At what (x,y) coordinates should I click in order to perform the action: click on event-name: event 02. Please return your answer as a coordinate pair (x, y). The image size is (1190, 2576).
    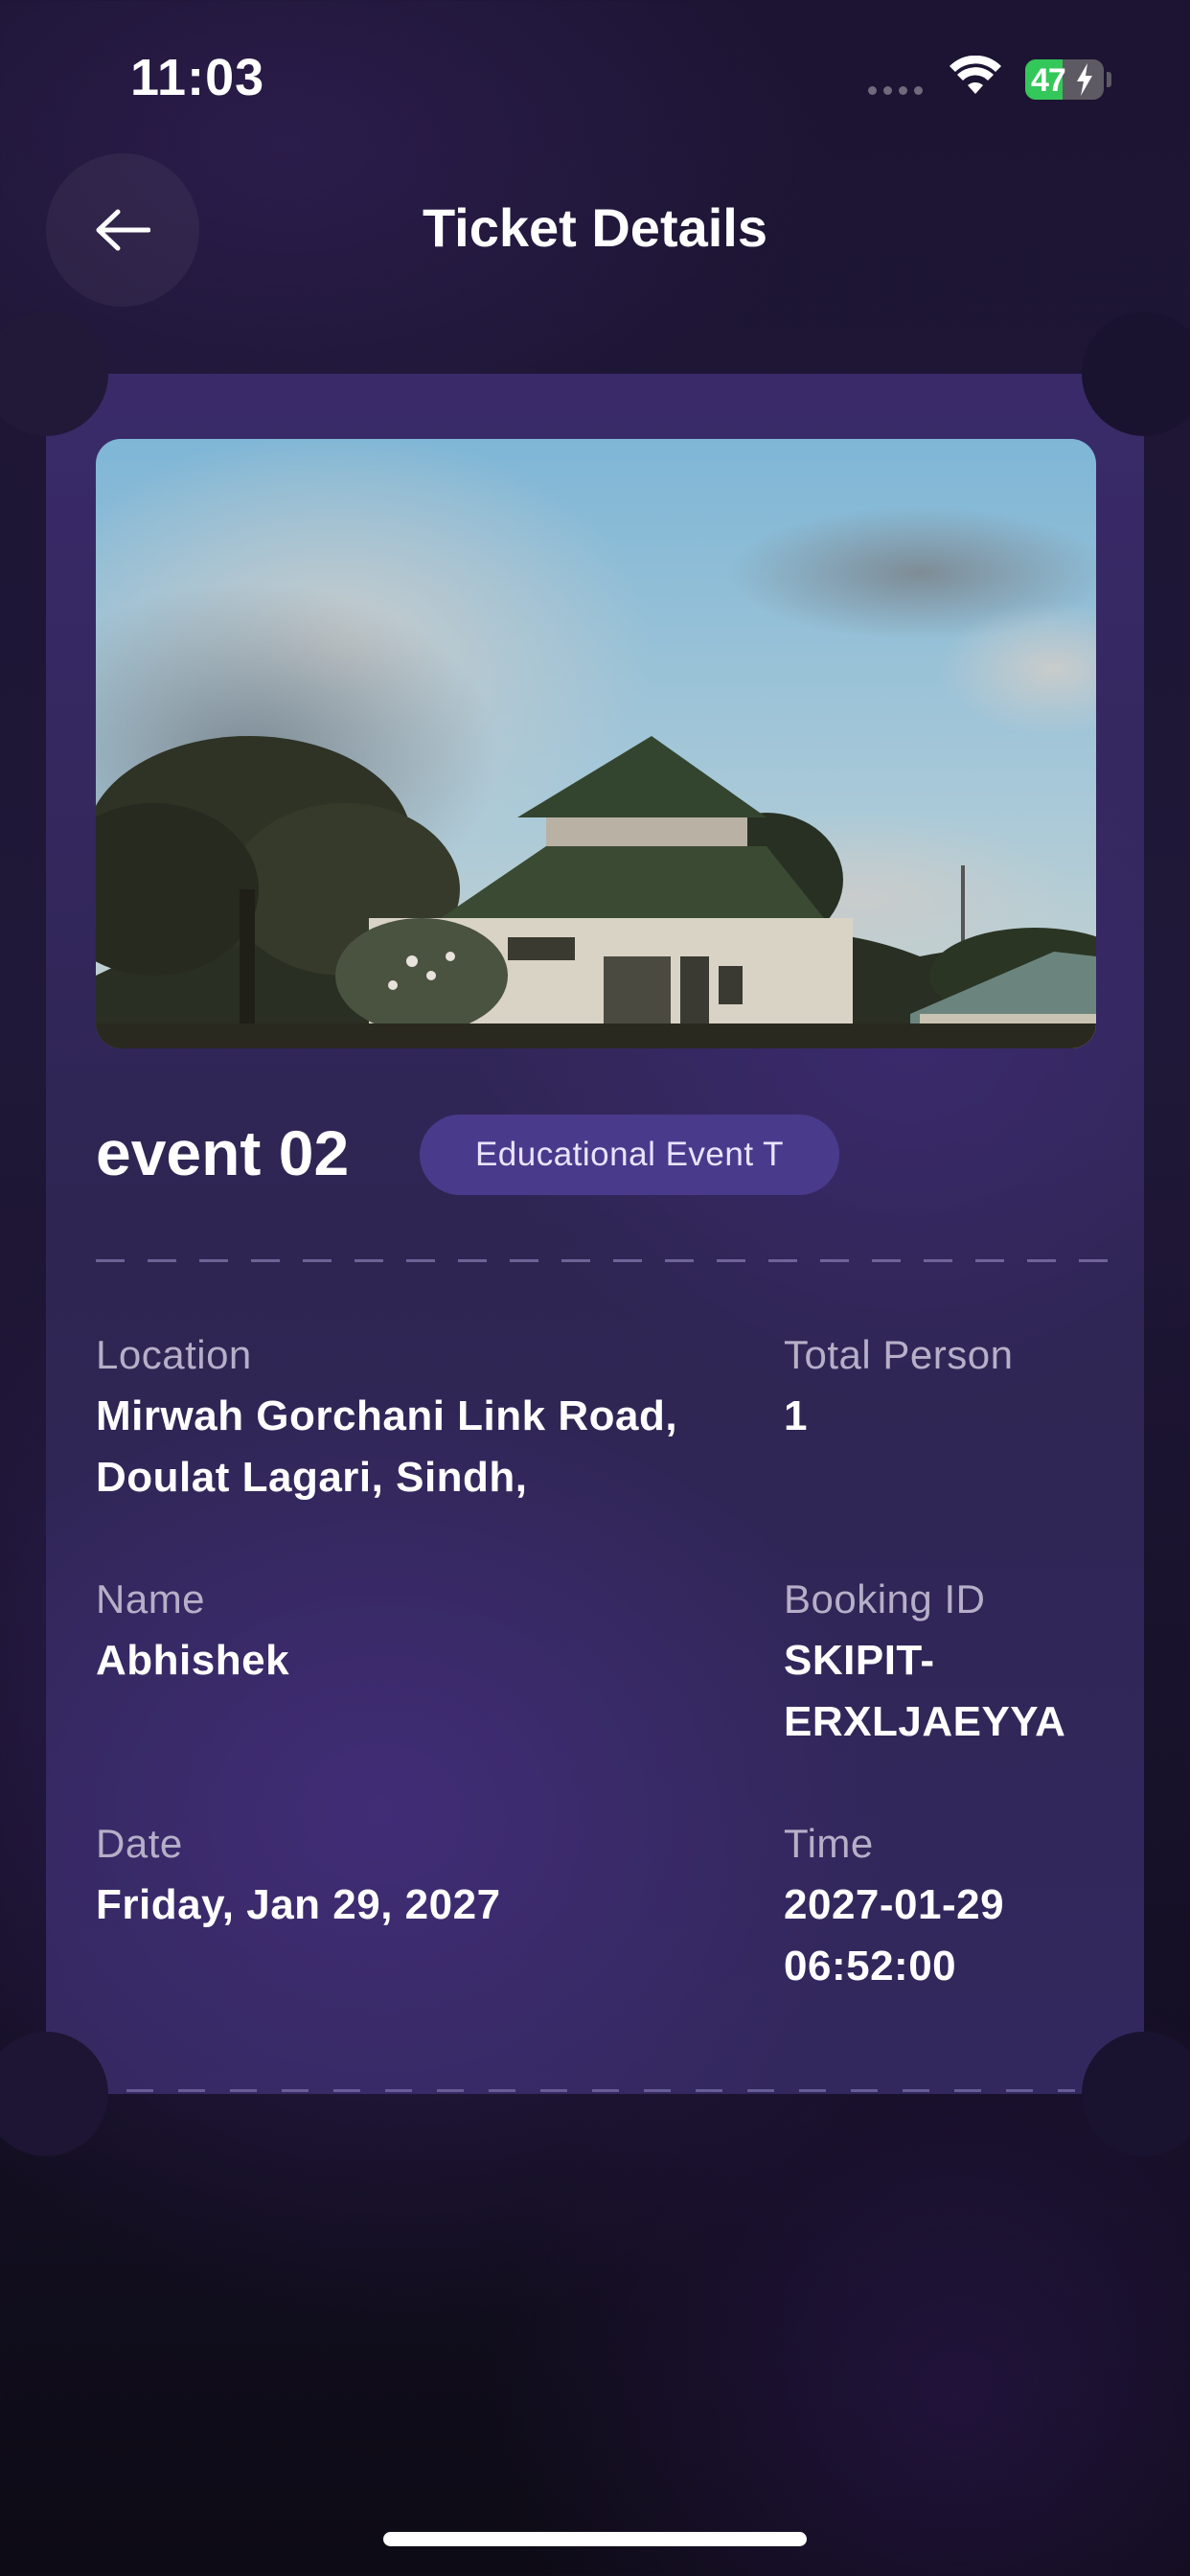
    Looking at the image, I should click on (223, 1153).